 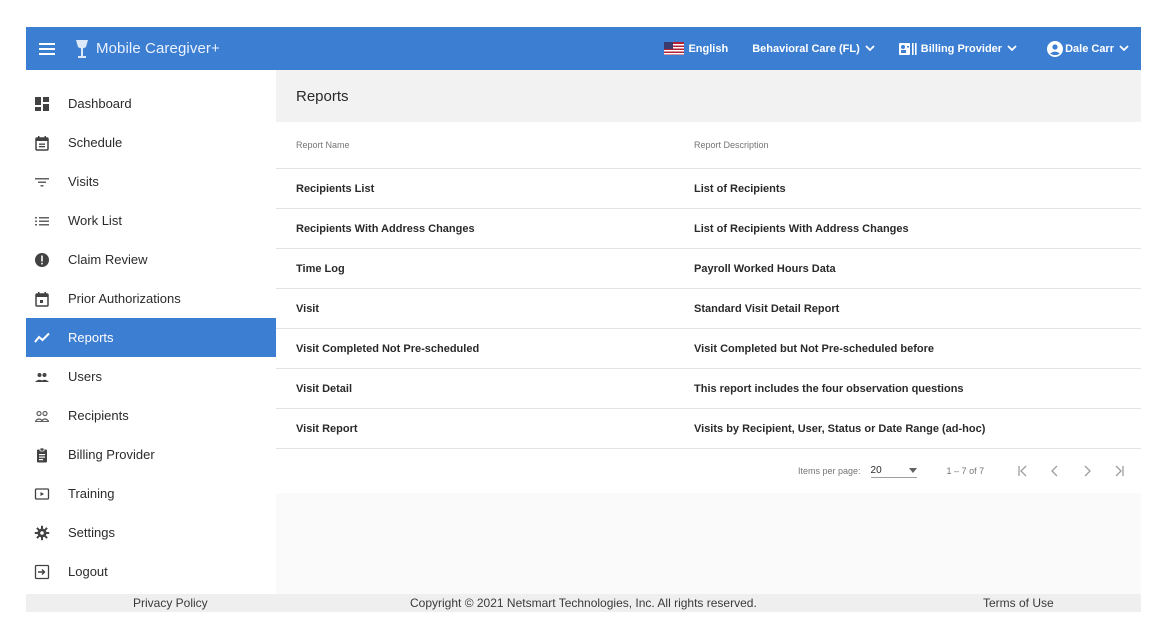 What do you see at coordinates (813, 48) in the screenshot?
I see `organization-selector: Behavioral Care (FL)` at bounding box center [813, 48].